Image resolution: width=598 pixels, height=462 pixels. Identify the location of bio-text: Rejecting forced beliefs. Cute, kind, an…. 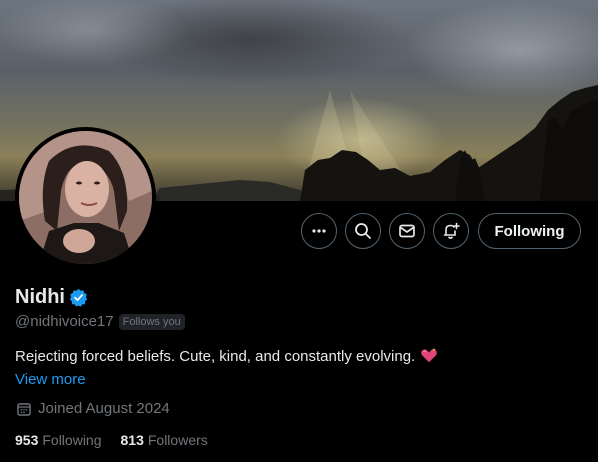
(215, 356).